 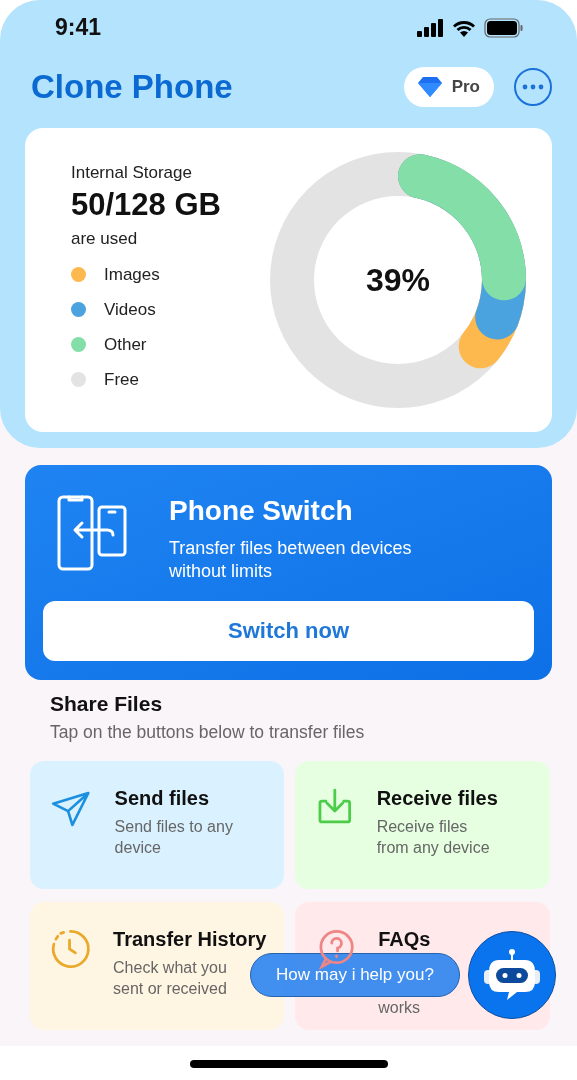 I want to click on signal-icon, so click(x=430, y=27).